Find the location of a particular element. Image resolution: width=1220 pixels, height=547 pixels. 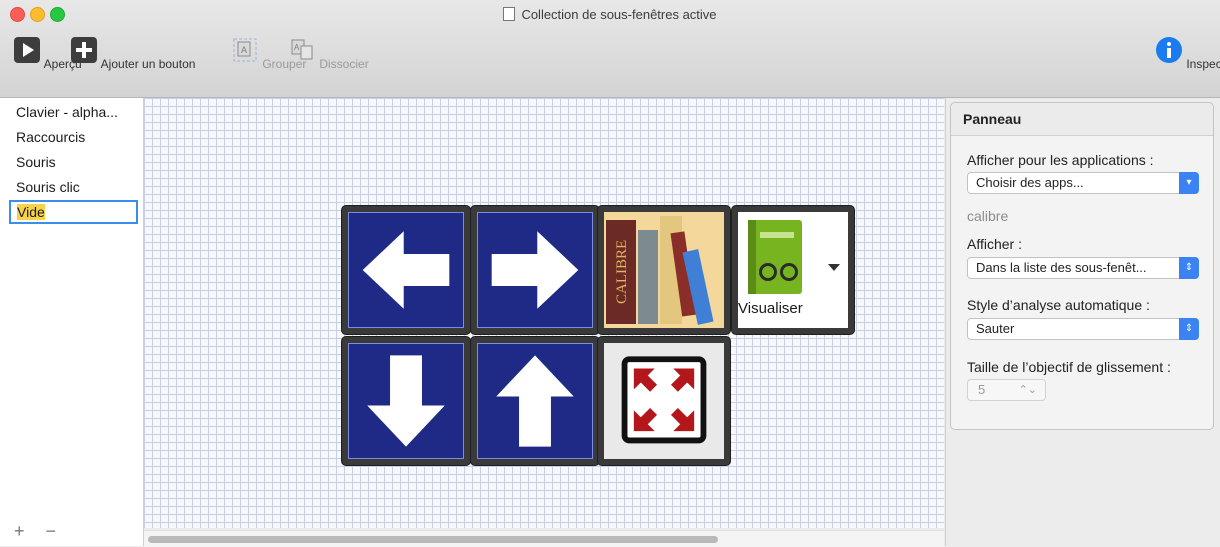

ungroup-label: Dissocier is located at coordinates (344, 64).